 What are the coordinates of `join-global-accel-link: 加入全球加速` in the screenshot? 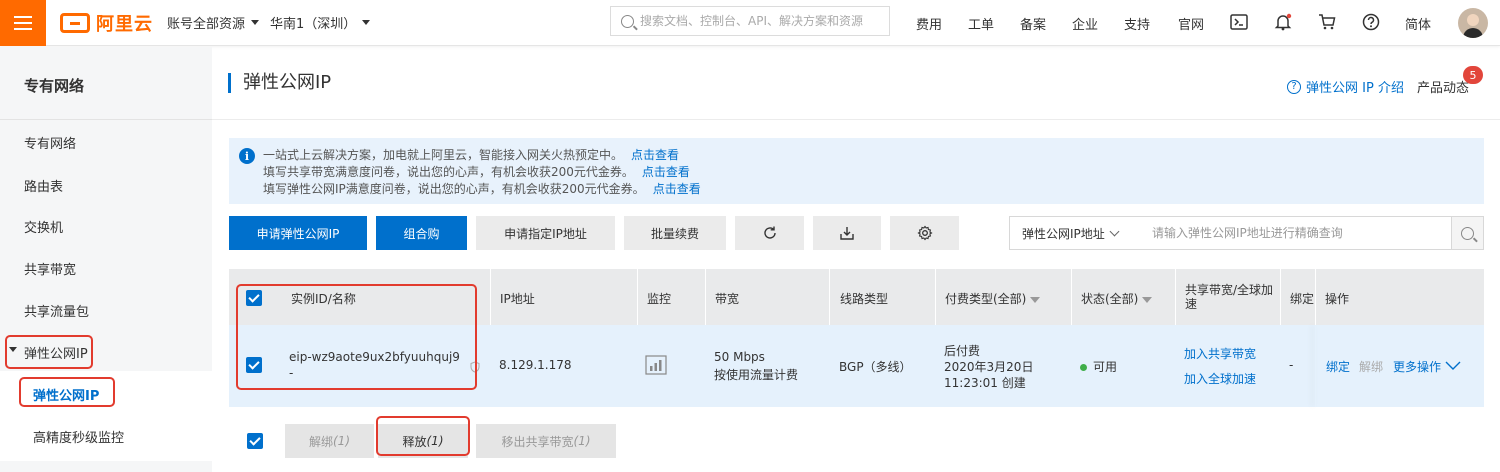 It's located at (1220, 378).